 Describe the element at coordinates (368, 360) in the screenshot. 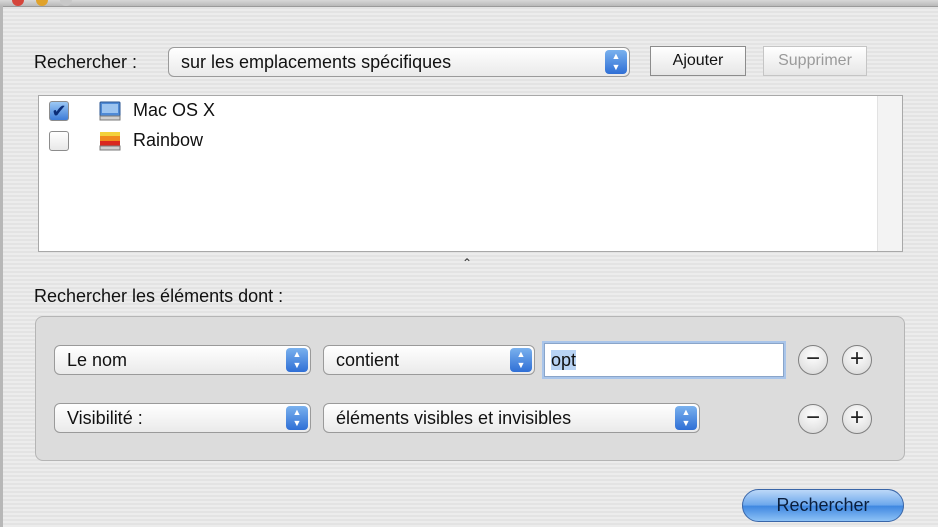

I see `criteria-operator-value: contient` at that location.